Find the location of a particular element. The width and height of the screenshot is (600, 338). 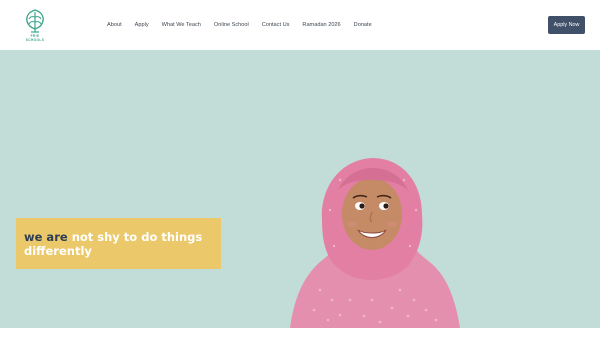

nav-item-online-school: Online School is located at coordinates (231, 25).